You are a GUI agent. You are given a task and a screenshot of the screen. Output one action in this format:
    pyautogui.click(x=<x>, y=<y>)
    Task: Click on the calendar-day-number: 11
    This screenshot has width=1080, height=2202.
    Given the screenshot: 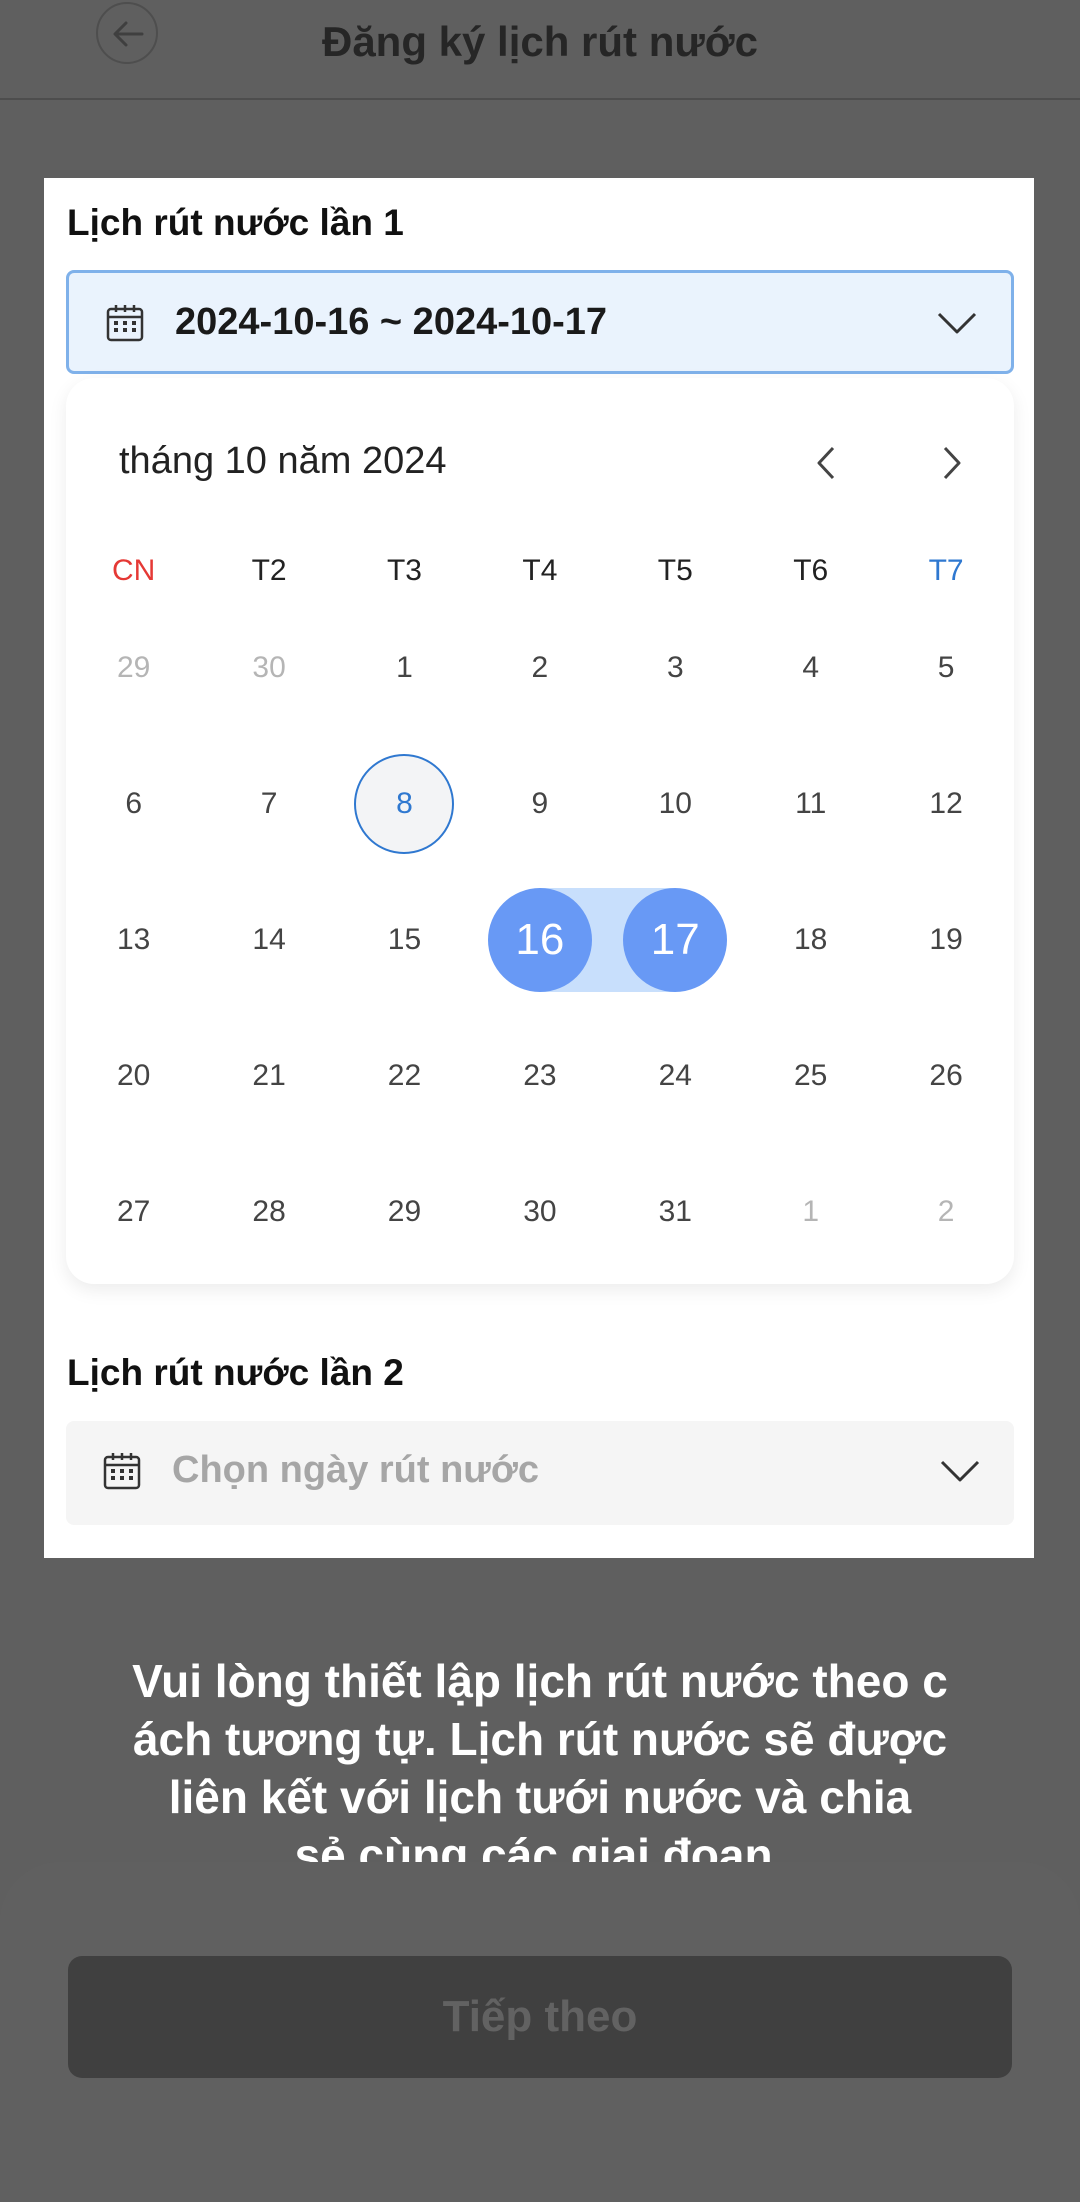 What is the action you would take?
    pyautogui.click(x=811, y=803)
    